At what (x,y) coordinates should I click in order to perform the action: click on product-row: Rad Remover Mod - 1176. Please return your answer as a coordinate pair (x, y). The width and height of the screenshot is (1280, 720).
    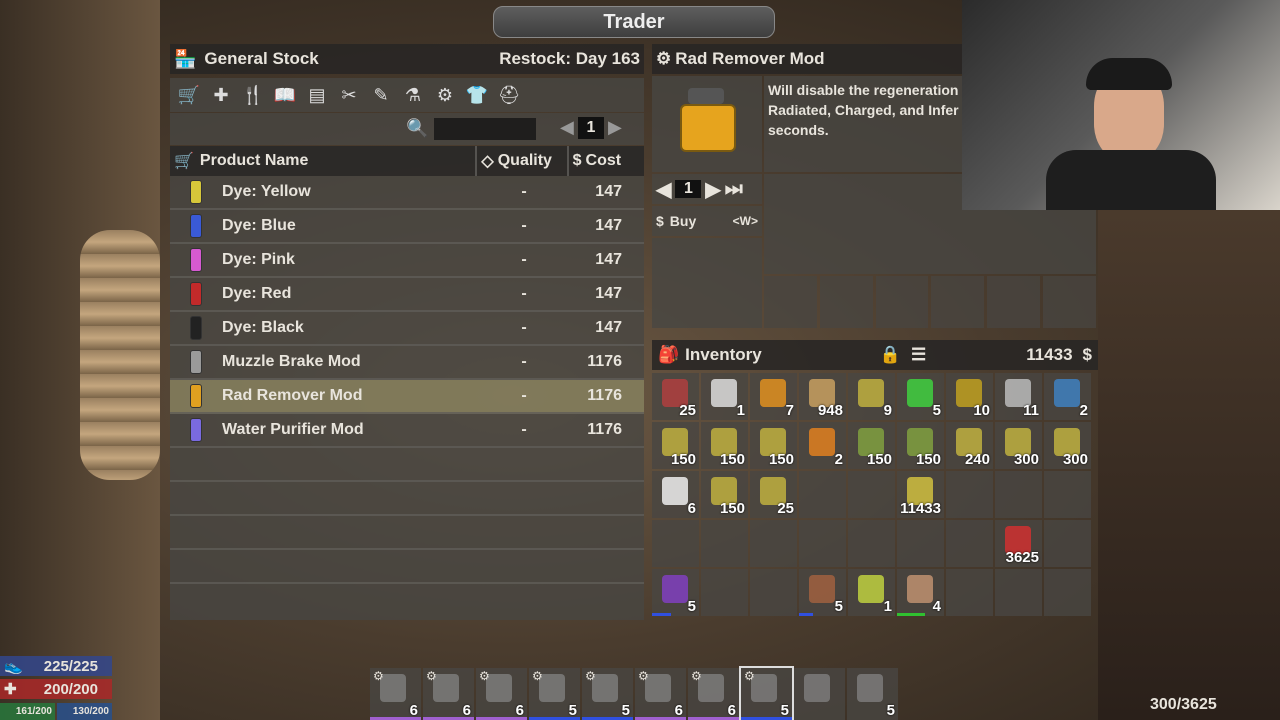
    Looking at the image, I should click on (407, 397).